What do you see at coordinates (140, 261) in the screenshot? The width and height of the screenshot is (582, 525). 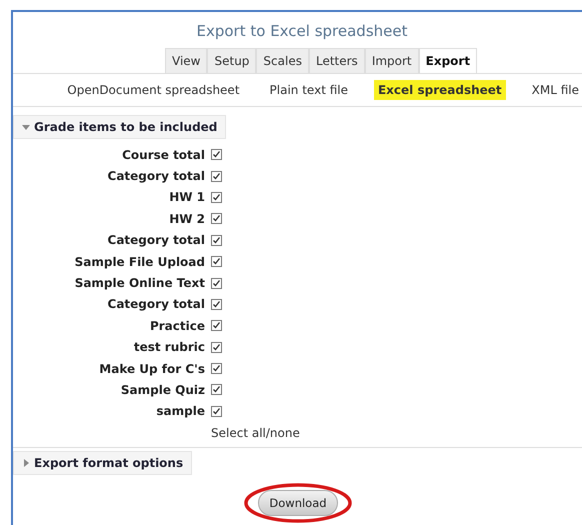 I see `grade-item-label: Sample File Upload` at bounding box center [140, 261].